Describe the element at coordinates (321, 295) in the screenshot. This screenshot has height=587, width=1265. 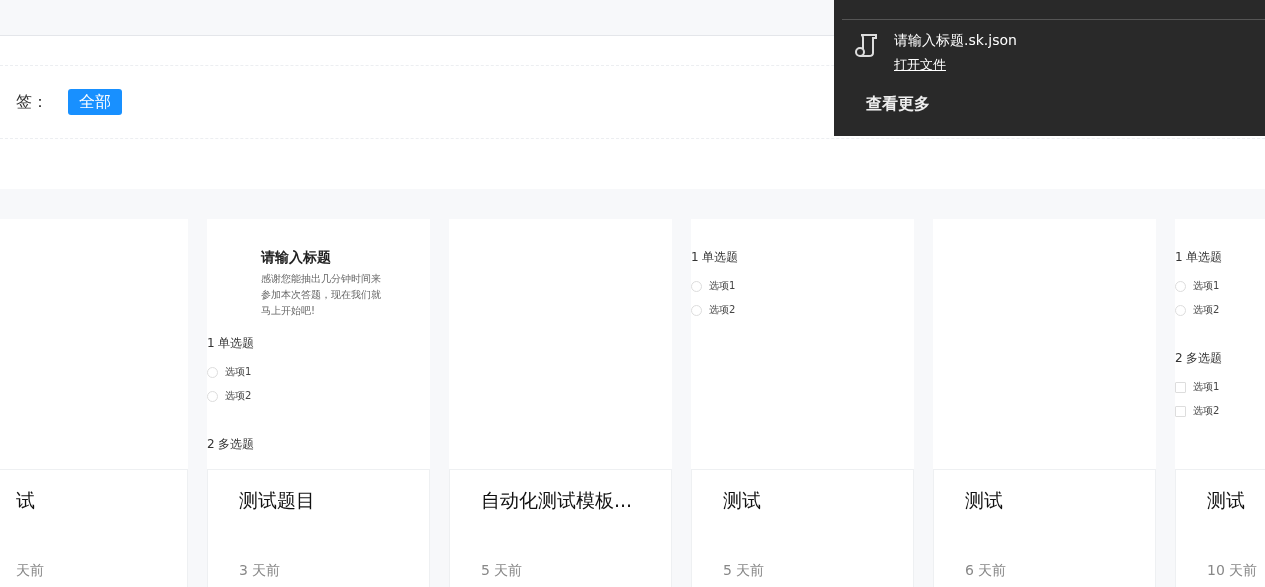
I see `preview-description: 感谢您能抽出几分钟时间来参加本次答题，现在我们就马上开始吧!` at that location.